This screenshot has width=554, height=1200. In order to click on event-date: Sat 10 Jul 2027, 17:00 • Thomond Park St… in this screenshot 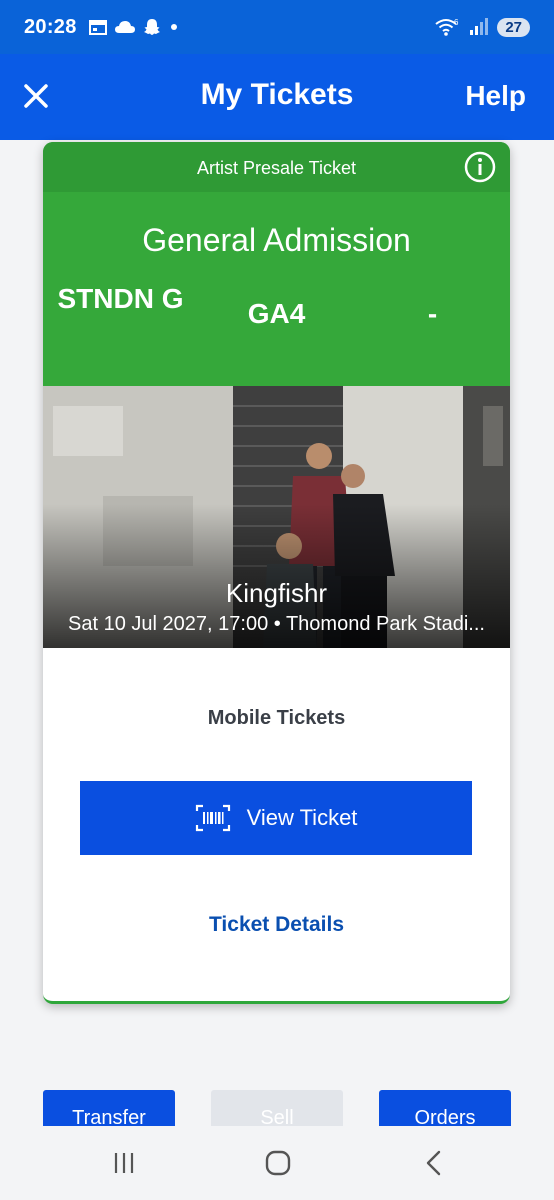, I will do `click(276, 624)`.